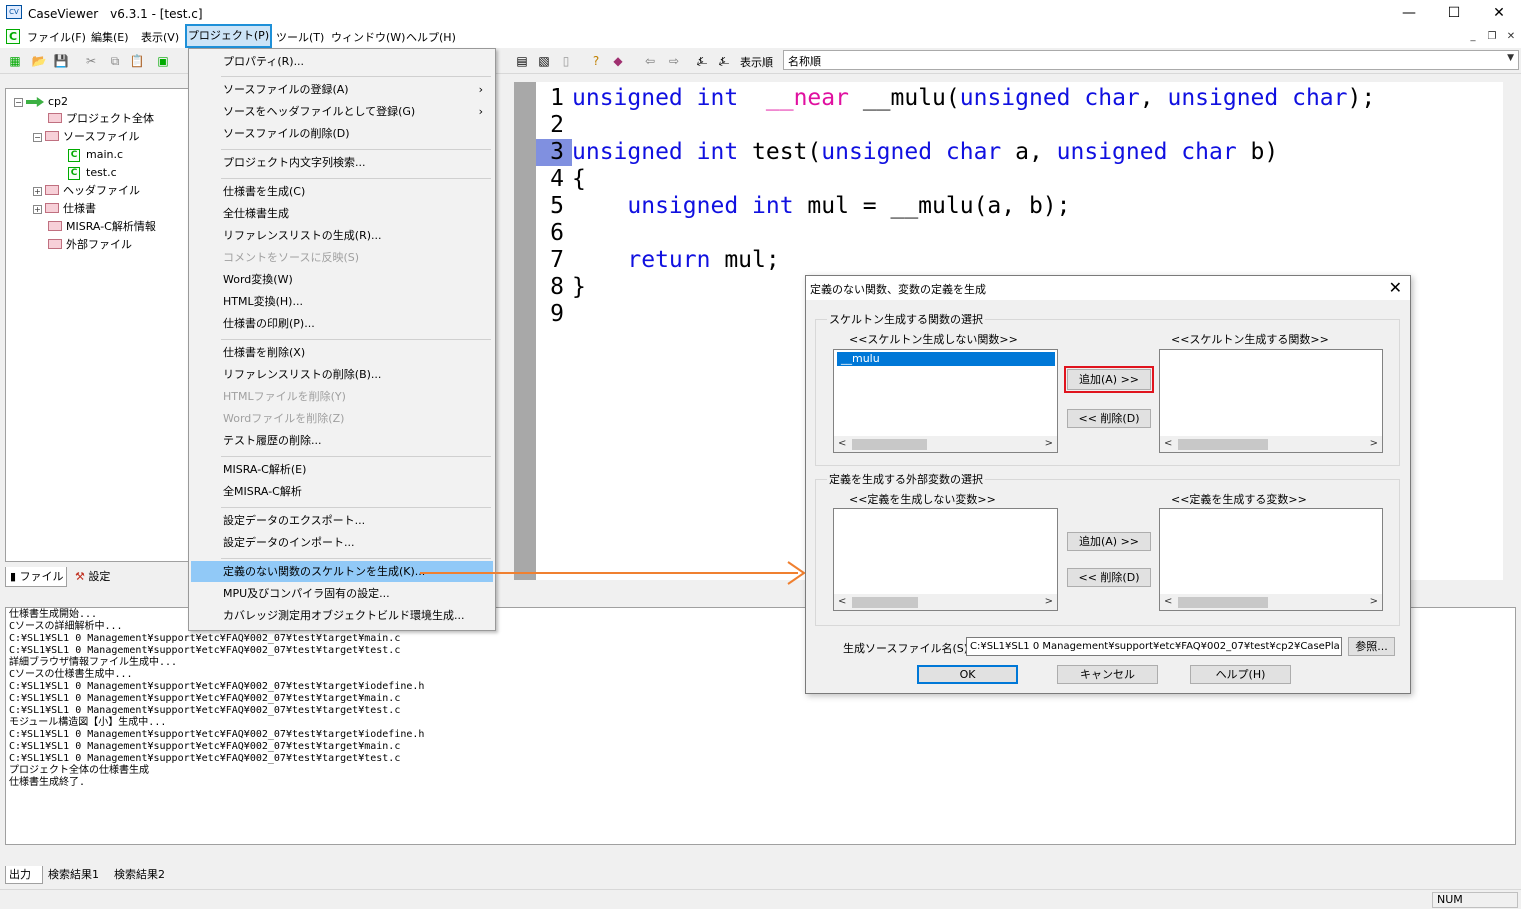 Image resolution: width=1521 pixels, height=909 pixels. Describe the element at coordinates (1271, 401) in the screenshot. I see `func-included-list: < >` at that location.